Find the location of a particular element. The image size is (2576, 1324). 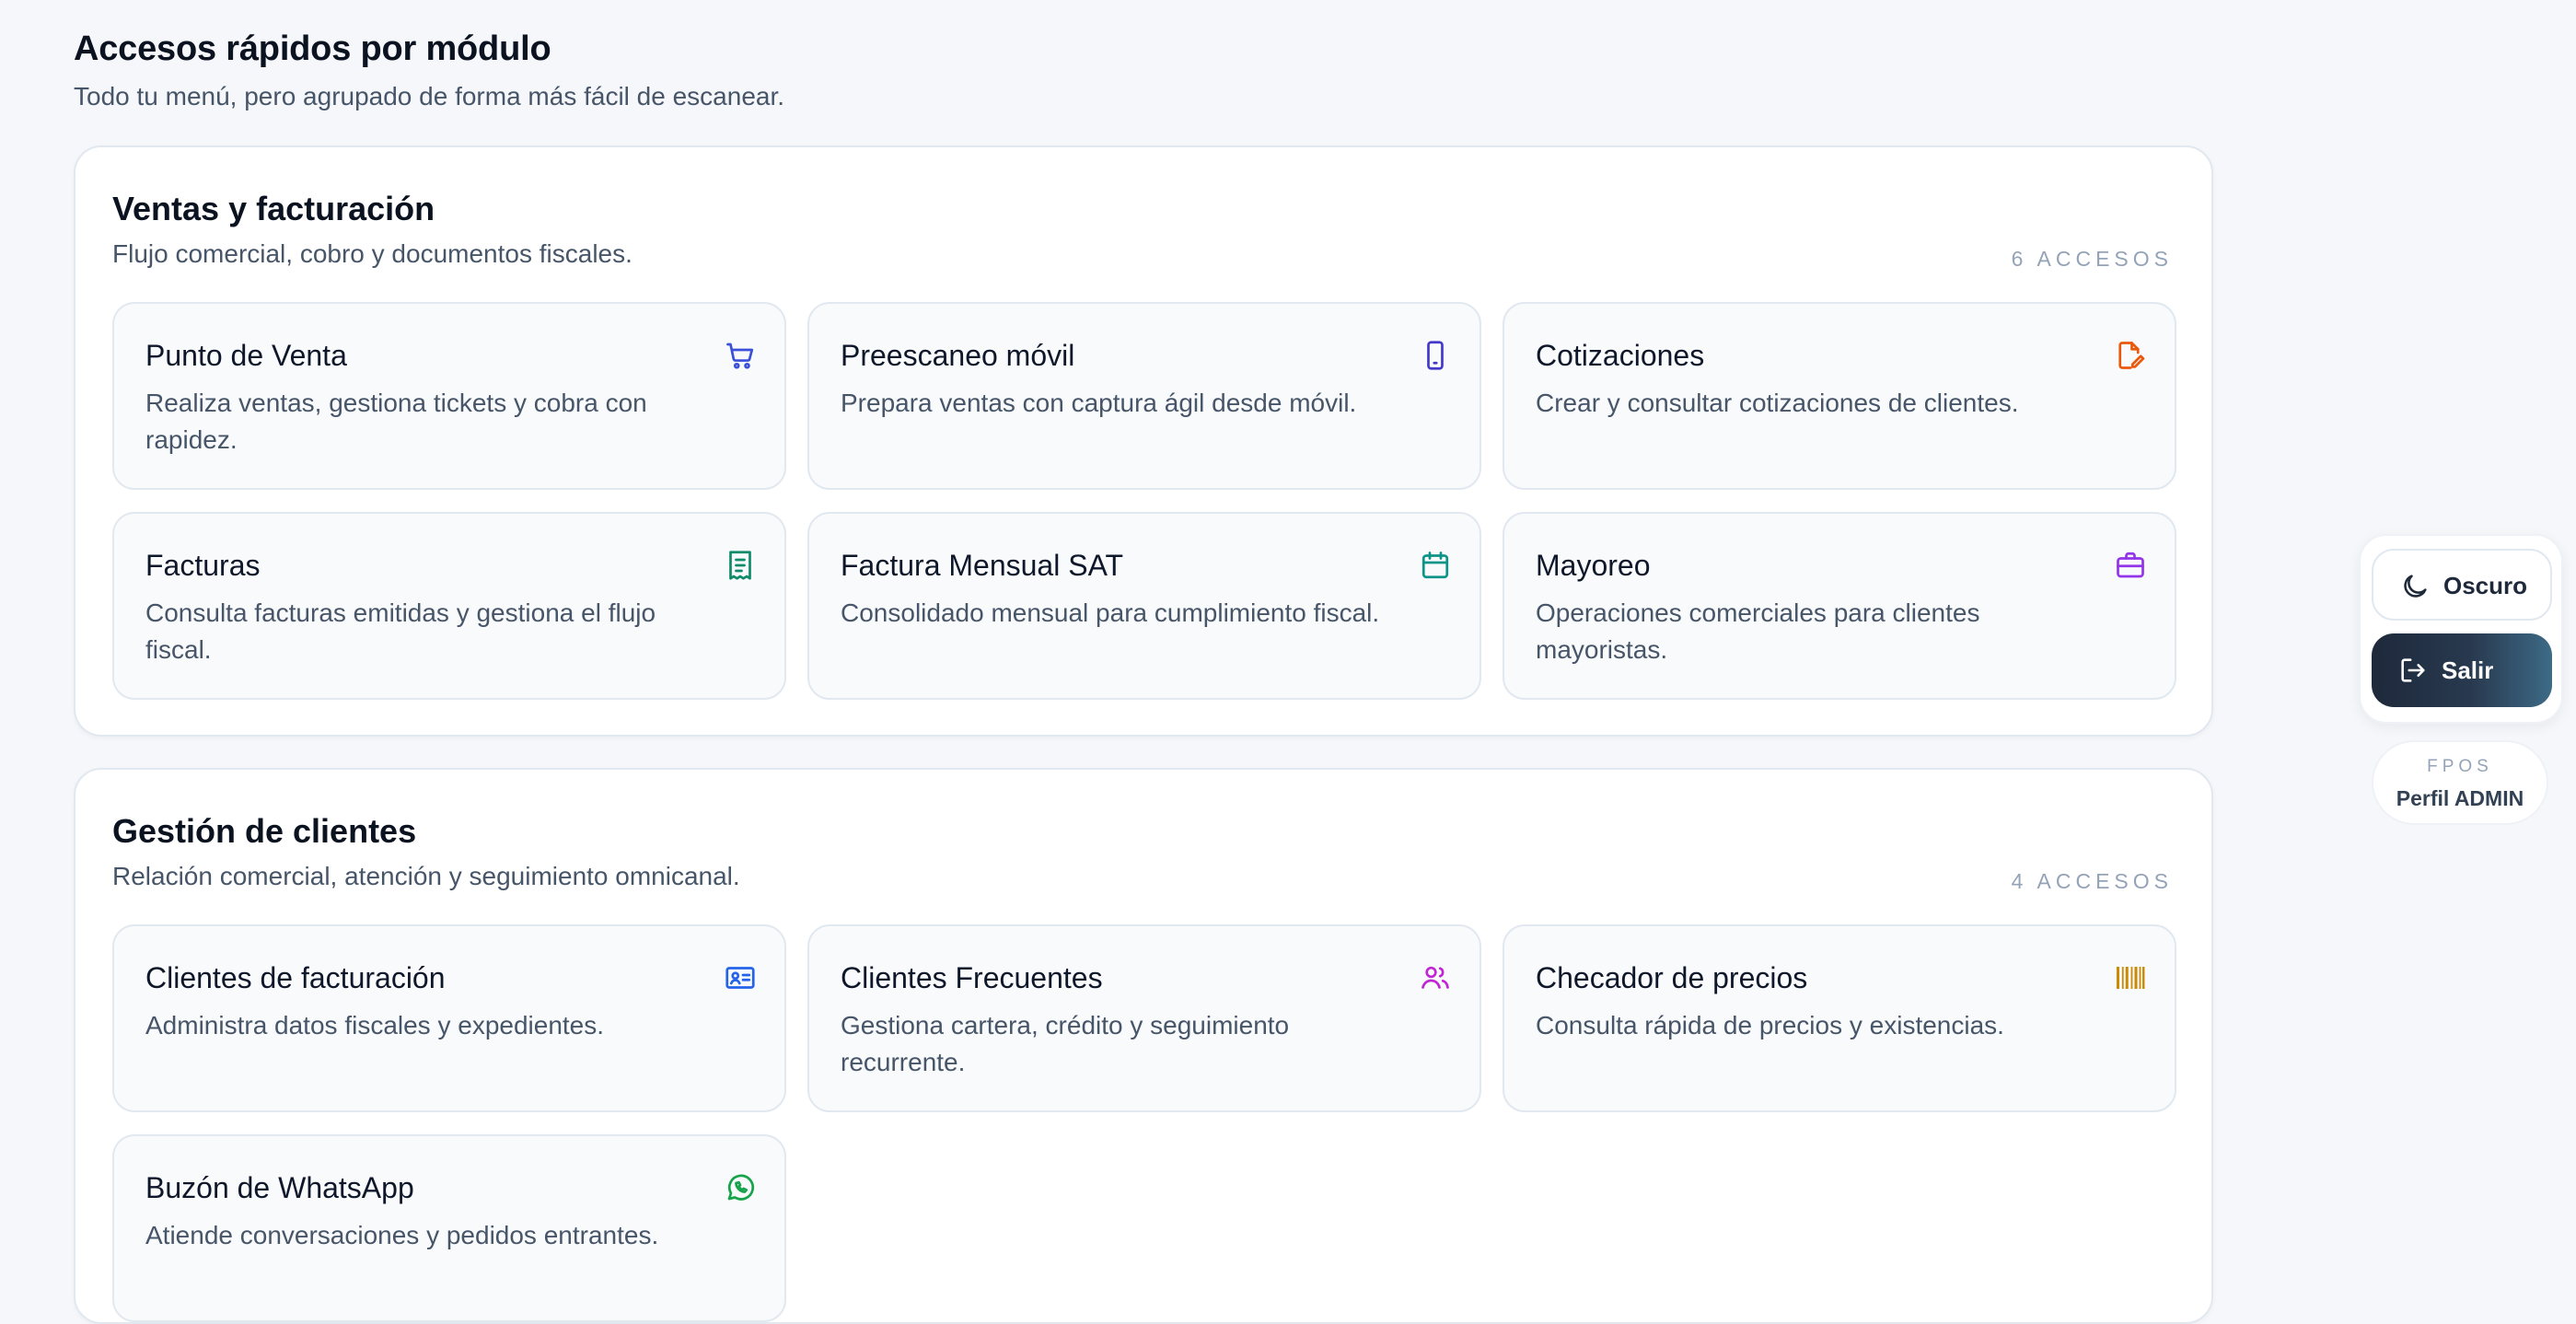

profile-badge: FPOS Perfil ADMIN is located at coordinates (2460, 782).